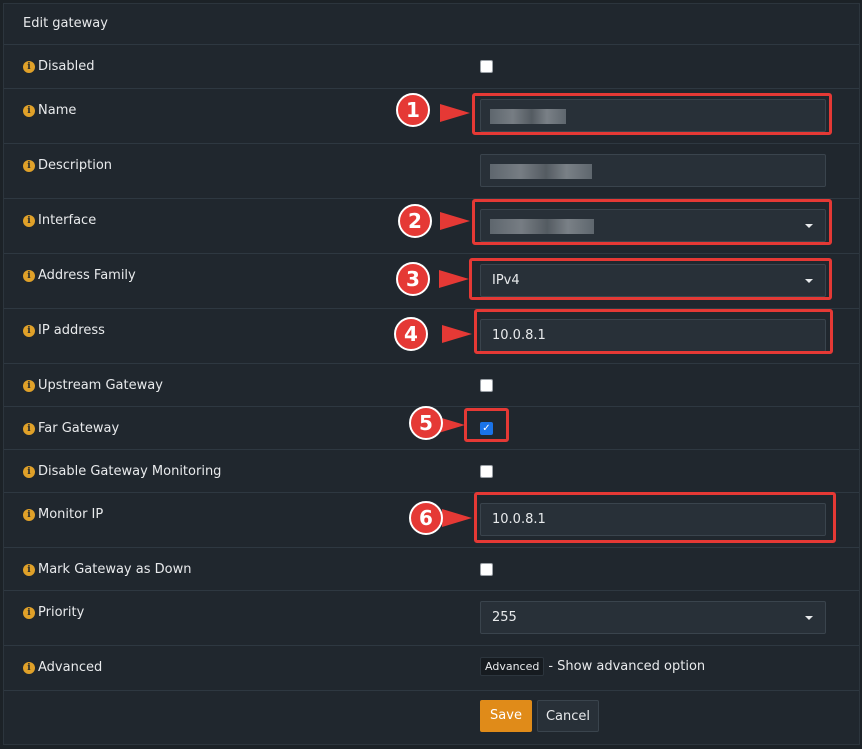 Image resolution: width=862 pixels, height=749 pixels. What do you see at coordinates (70, 667) in the screenshot?
I see `label-advanced: Advanced` at bounding box center [70, 667].